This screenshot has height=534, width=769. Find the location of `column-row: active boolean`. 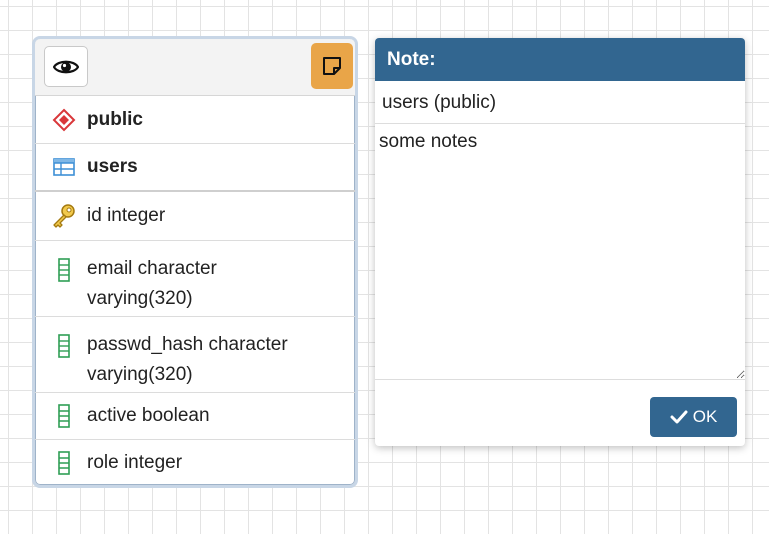

column-row: active boolean is located at coordinates (195, 416).